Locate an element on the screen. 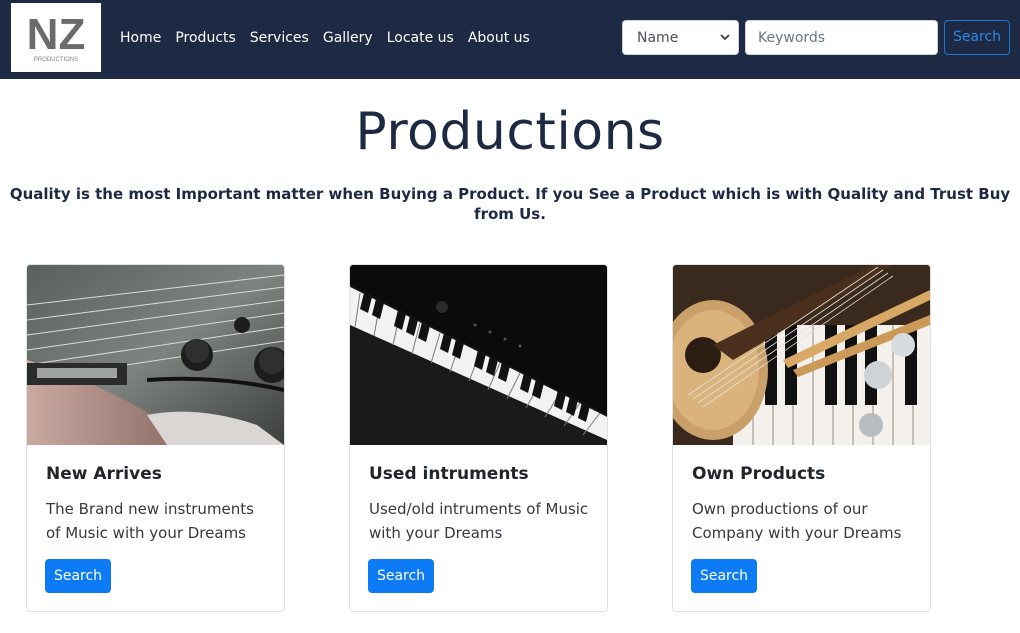  chevron-down-icon is located at coordinates (725, 37).